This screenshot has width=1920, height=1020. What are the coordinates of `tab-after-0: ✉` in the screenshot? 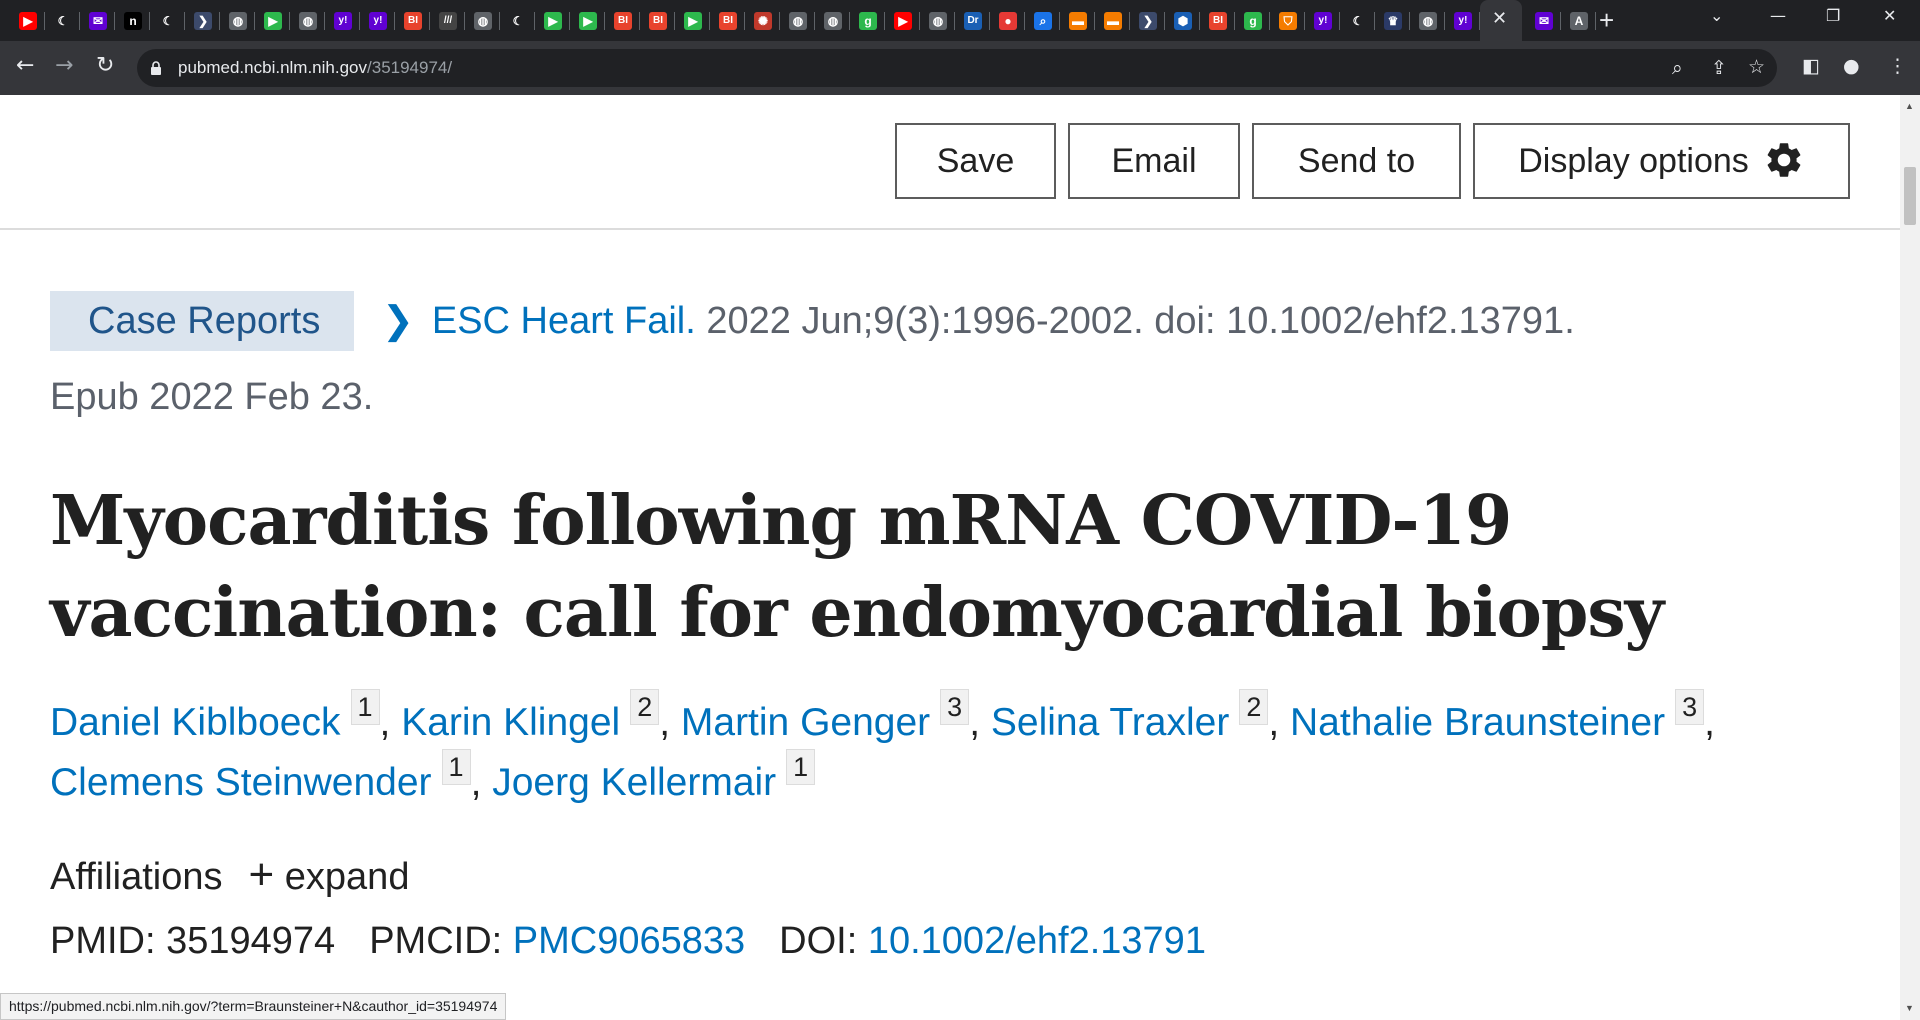 It's located at (1543, 20).